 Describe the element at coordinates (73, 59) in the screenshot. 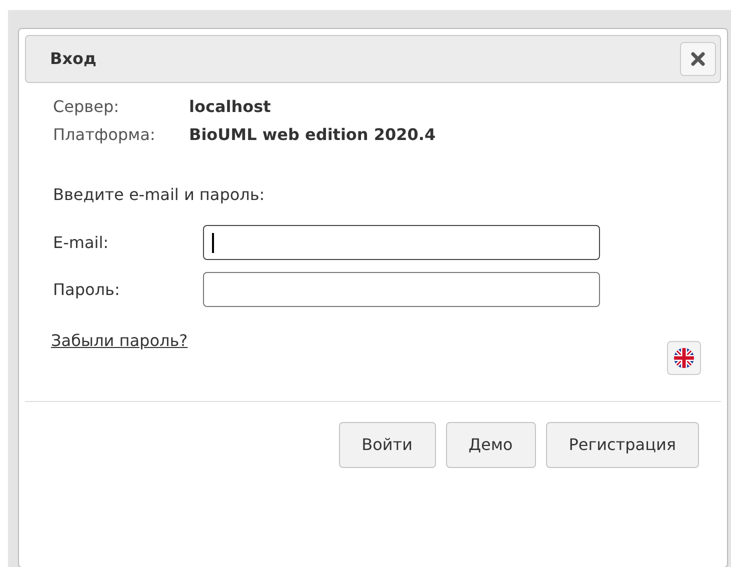

I see `dialog-title: Вход` at that location.